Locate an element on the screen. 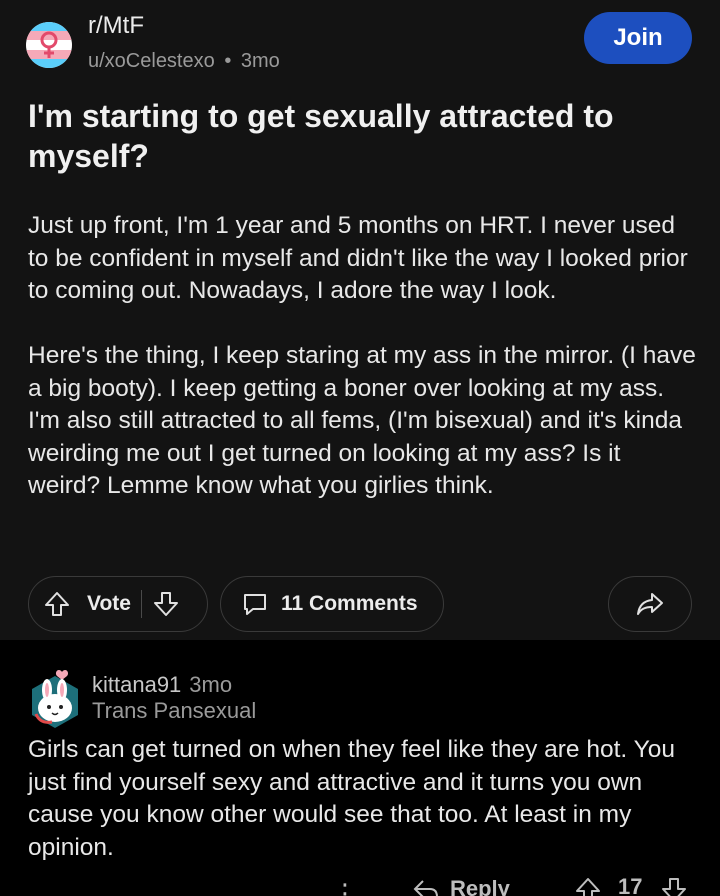 Image resolution: width=720 pixels, height=896 pixels. comments-label: 11 Comments is located at coordinates (349, 603).